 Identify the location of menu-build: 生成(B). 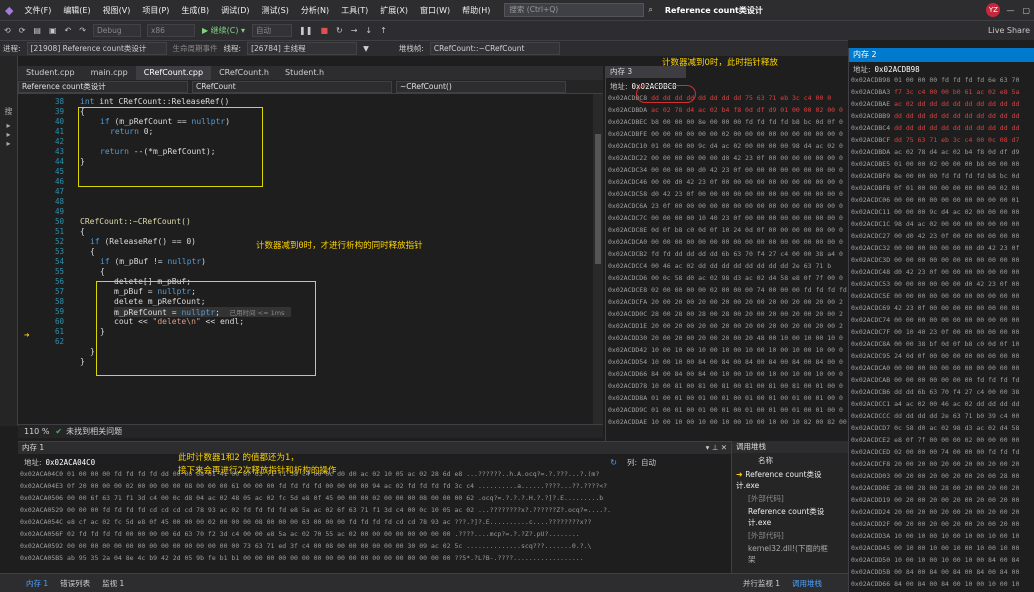
(195, 10).